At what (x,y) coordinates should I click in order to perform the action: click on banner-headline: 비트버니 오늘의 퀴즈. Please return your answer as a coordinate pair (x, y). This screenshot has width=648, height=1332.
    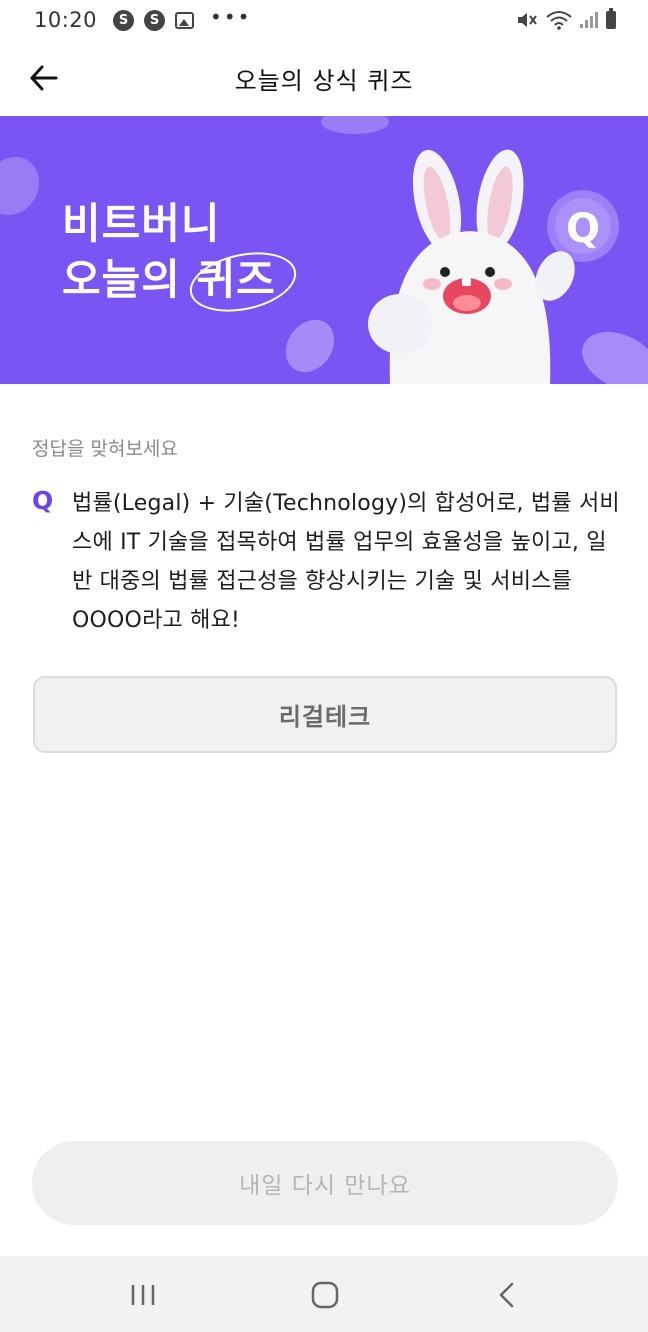
    Looking at the image, I should click on (182, 258).